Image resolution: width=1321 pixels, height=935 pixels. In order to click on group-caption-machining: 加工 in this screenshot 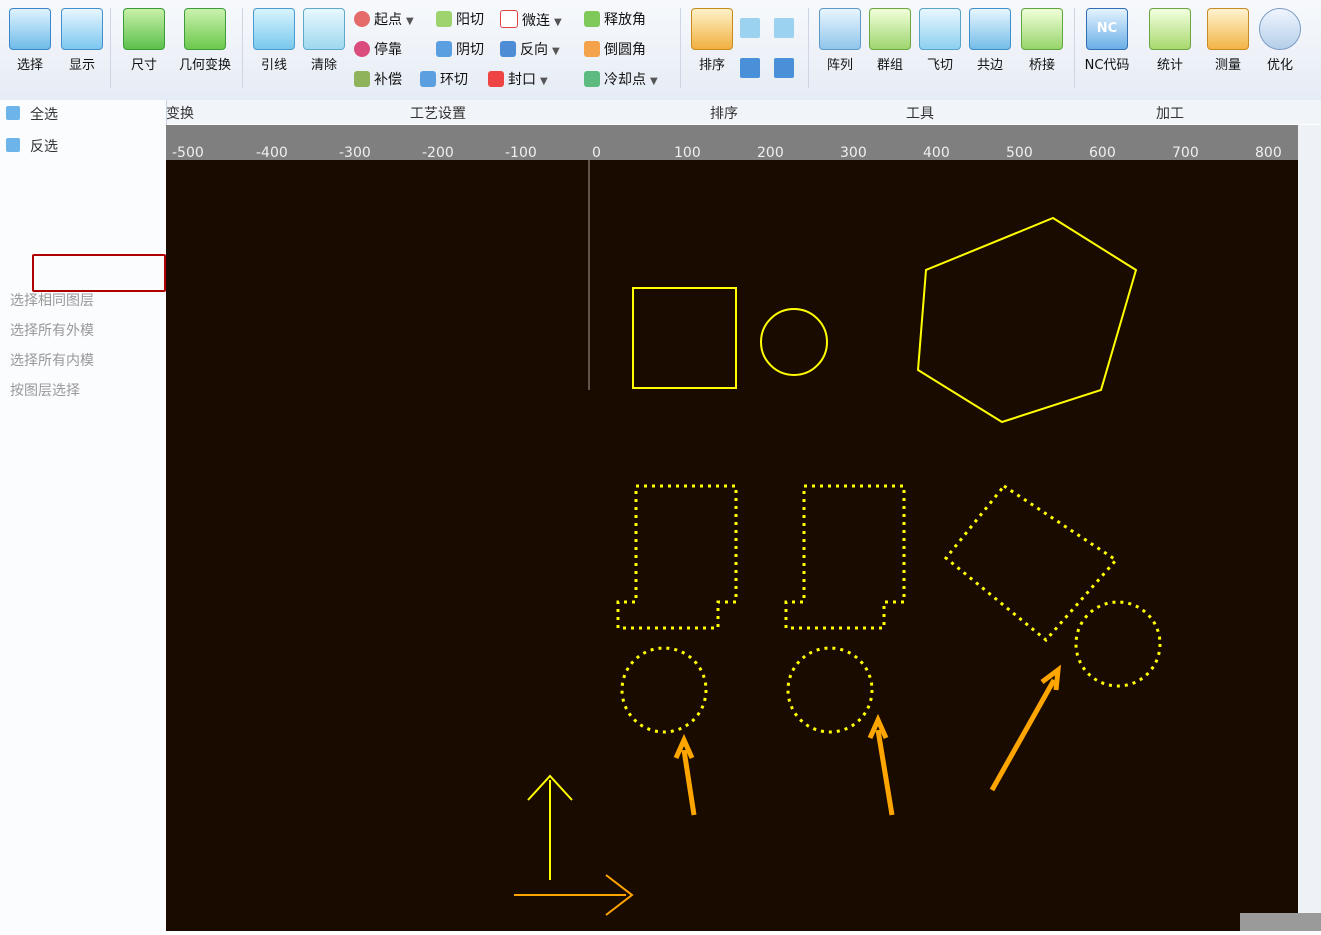, I will do `click(1170, 114)`.